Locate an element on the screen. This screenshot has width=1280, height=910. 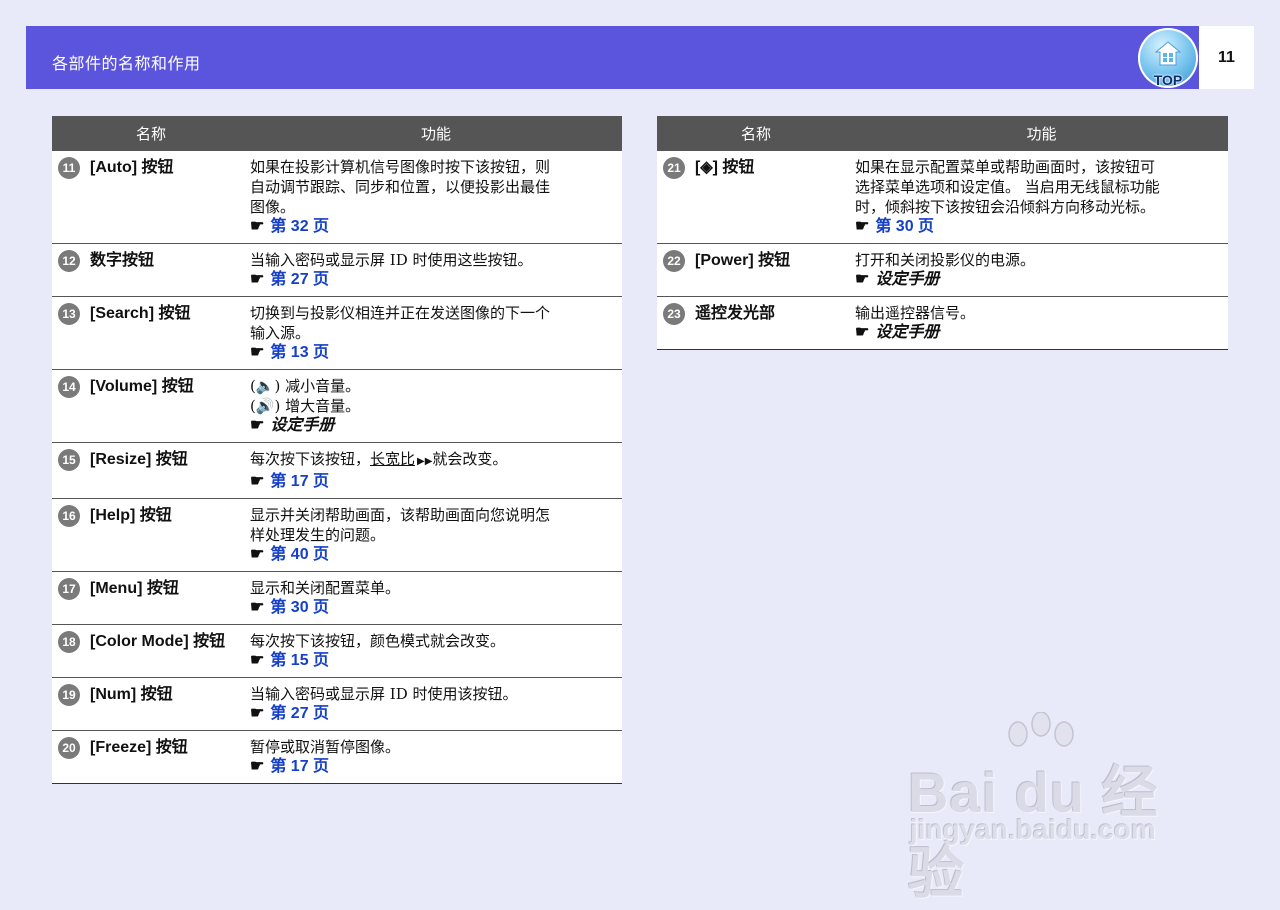
table-row: 17 [Menu] 按钮 显示和关闭配置菜单。 ☛ 第 30 页 is located at coordinates (337, 598).